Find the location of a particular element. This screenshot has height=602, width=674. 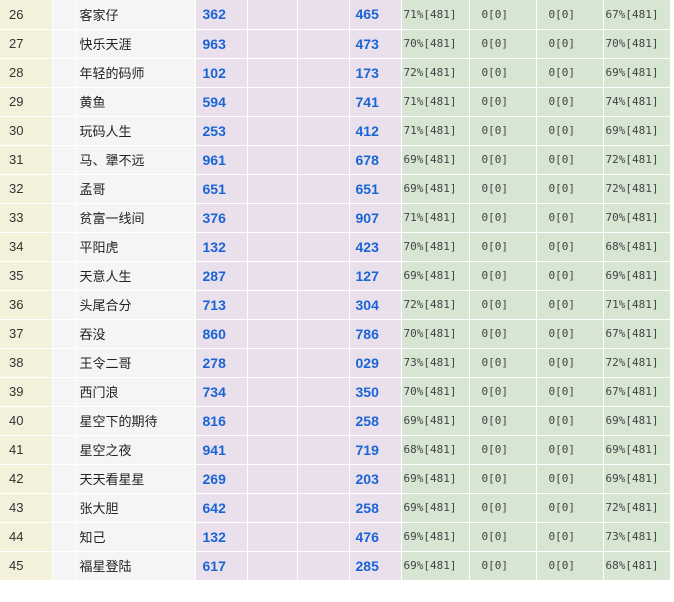

row-index: 33 is located at coordinates (26, 218).